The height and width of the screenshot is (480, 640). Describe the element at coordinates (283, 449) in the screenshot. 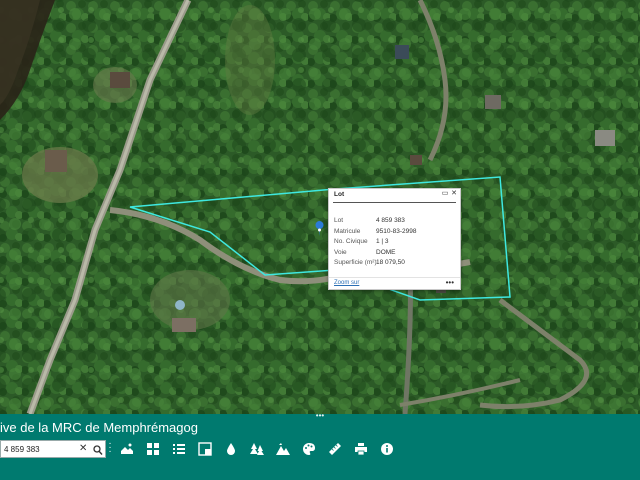

I see `terrain-icon` at that location.